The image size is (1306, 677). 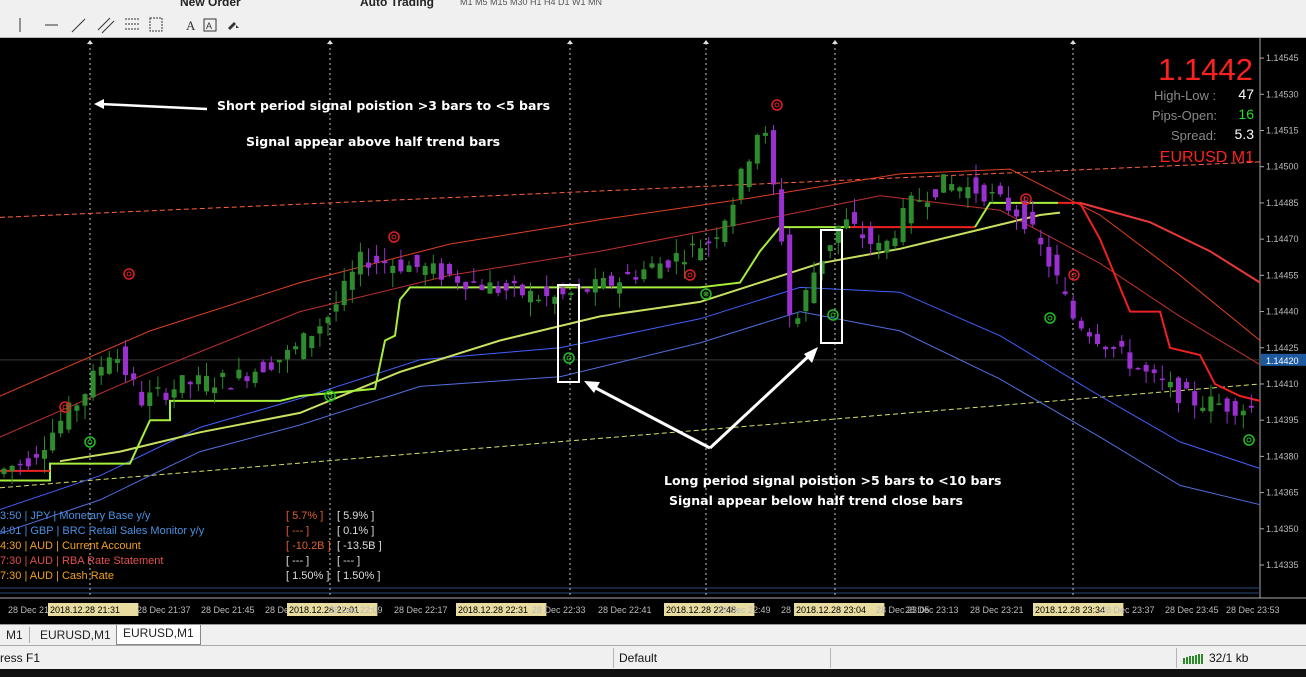 I want to click on short-signal-arrow, so click(x=153, y=106).